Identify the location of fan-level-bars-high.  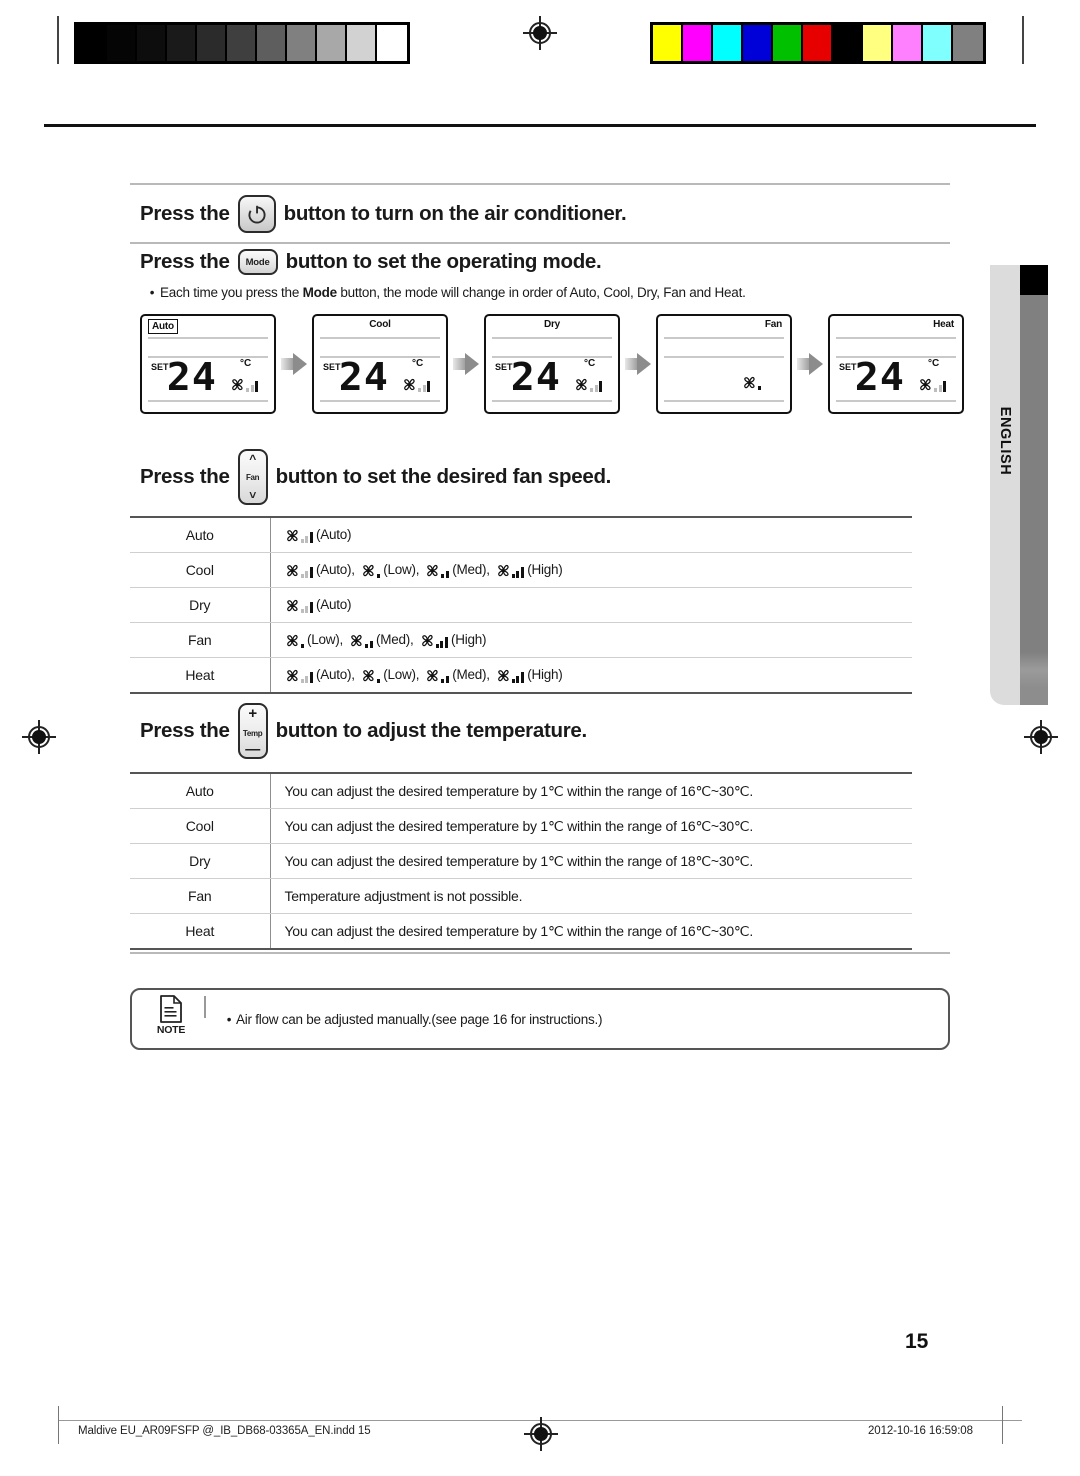
(518, 677).